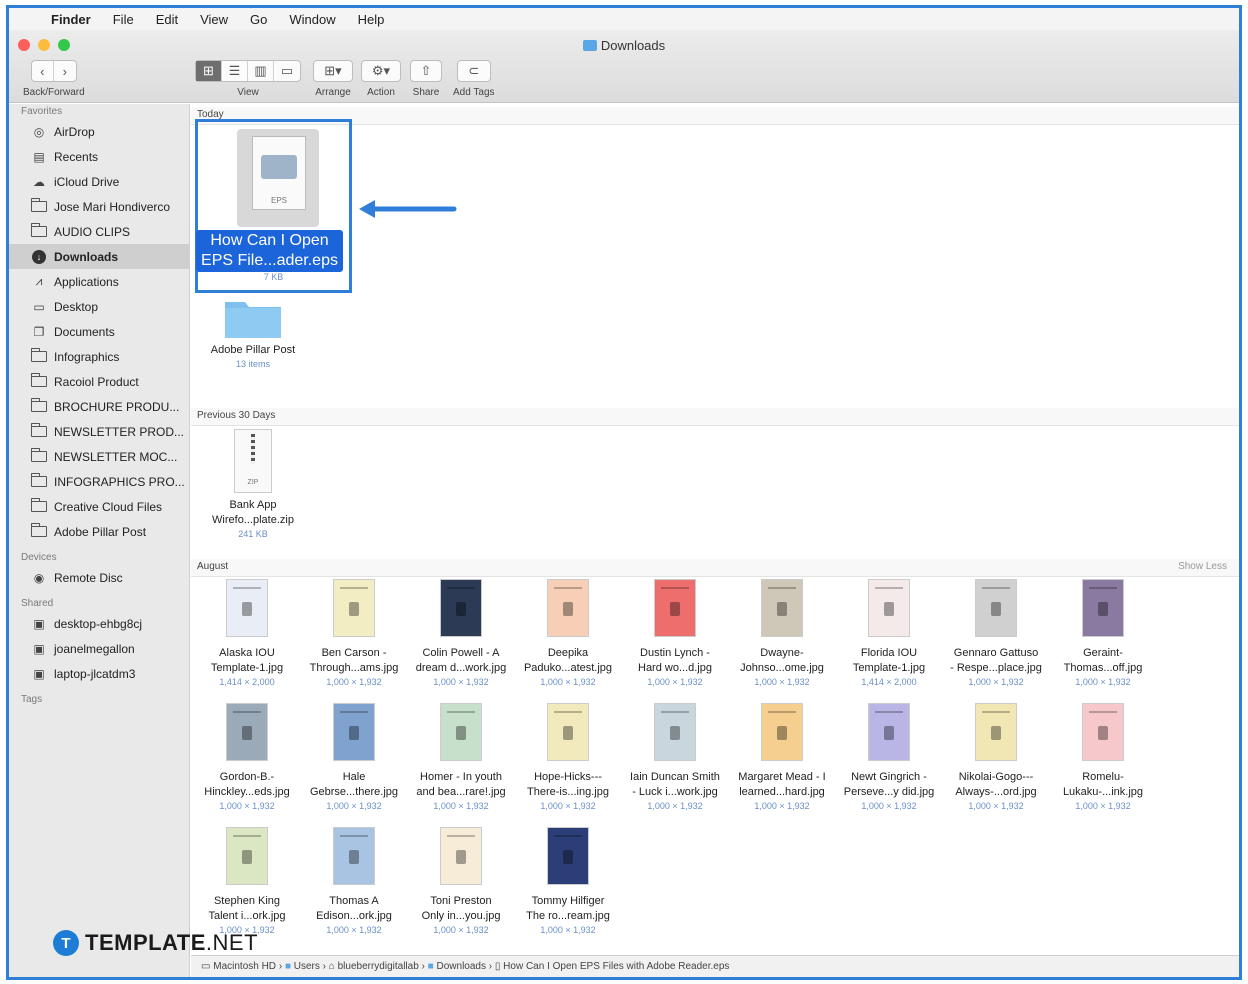 This screenshot has width=1248, height=984. I want to click on sidebar-item-adobe-pillar-post: Adobe Pillar Post, so click(99, 531).